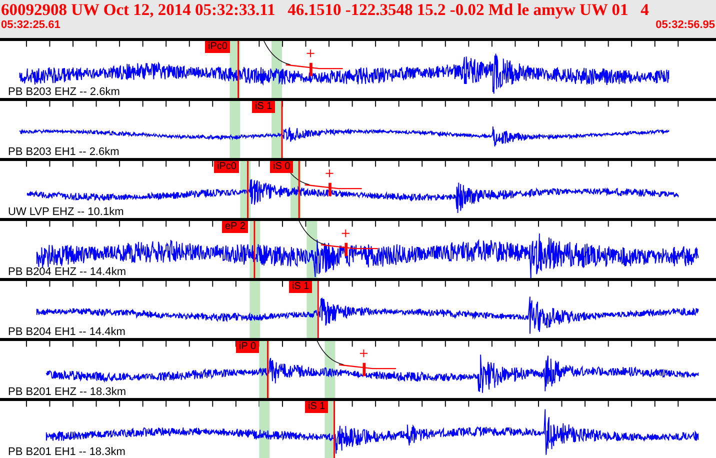  Describe the element at coordinates (30, 25) in the screenshot. I see `start-time: 05:32:25.61` at that location.